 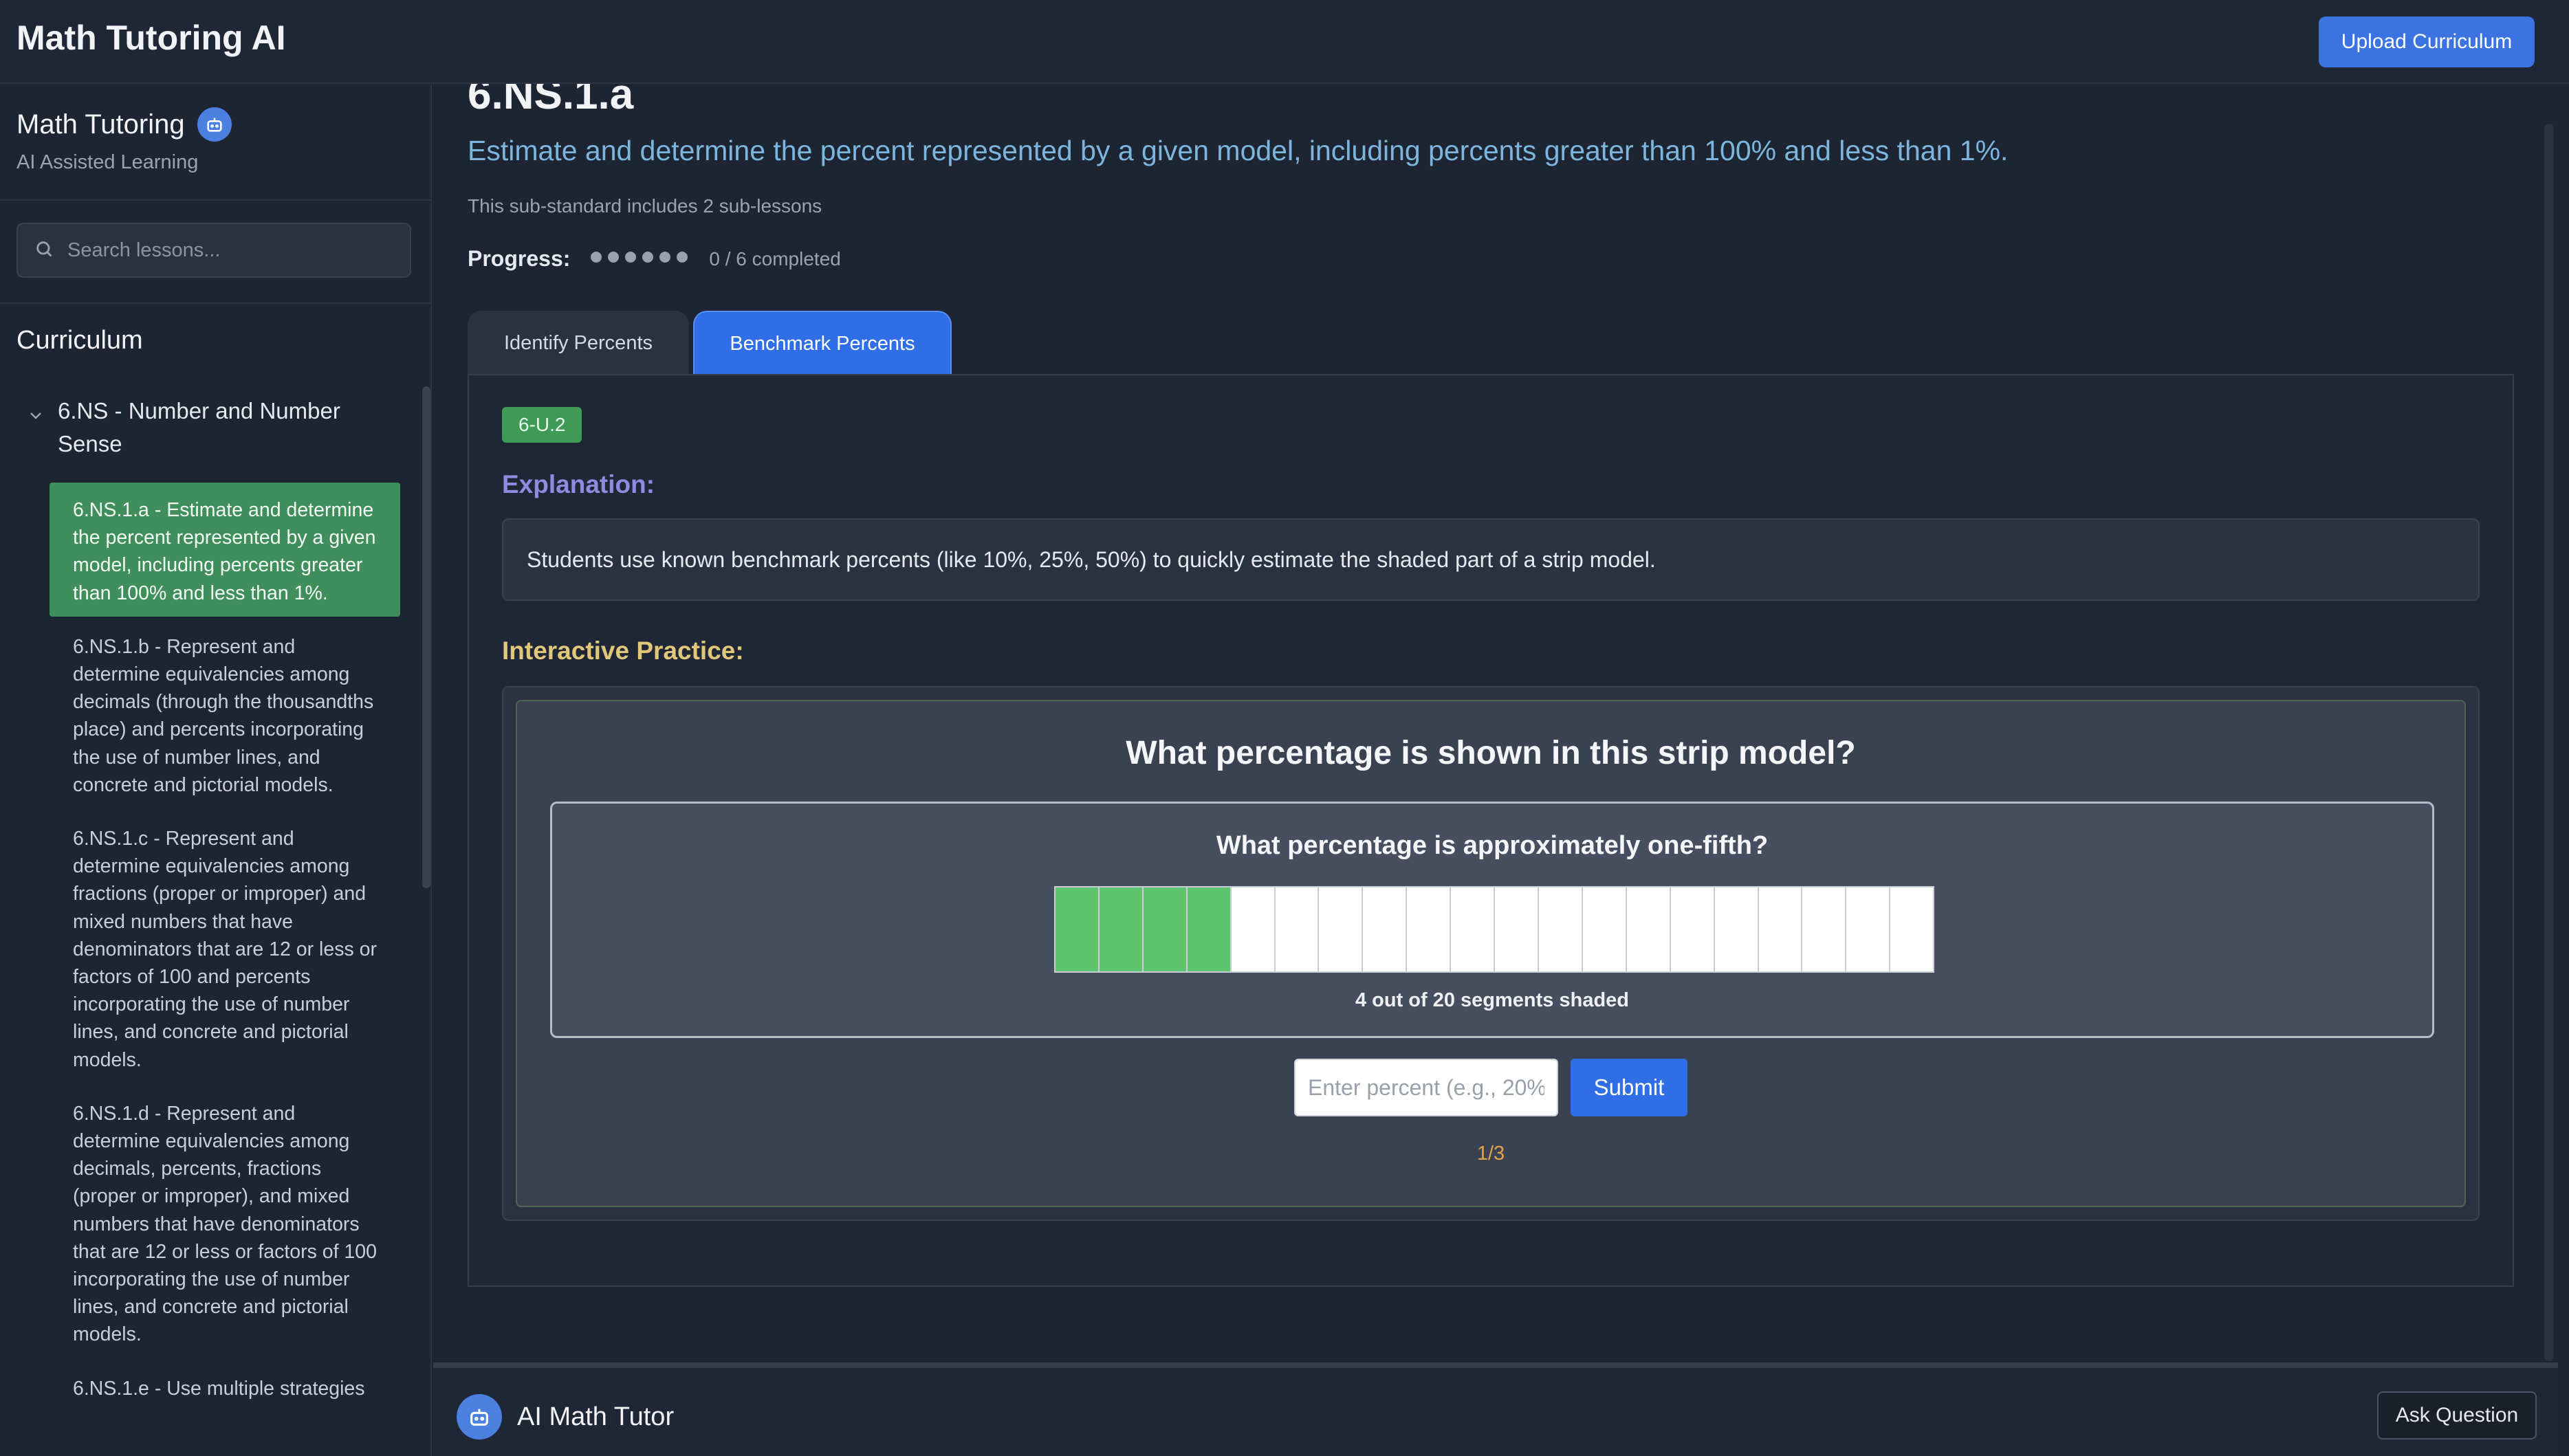 What do you see at coordinates (1426, 1087) in the screenshot?
I see `percent-input` at bounding box center [1426, 1087].